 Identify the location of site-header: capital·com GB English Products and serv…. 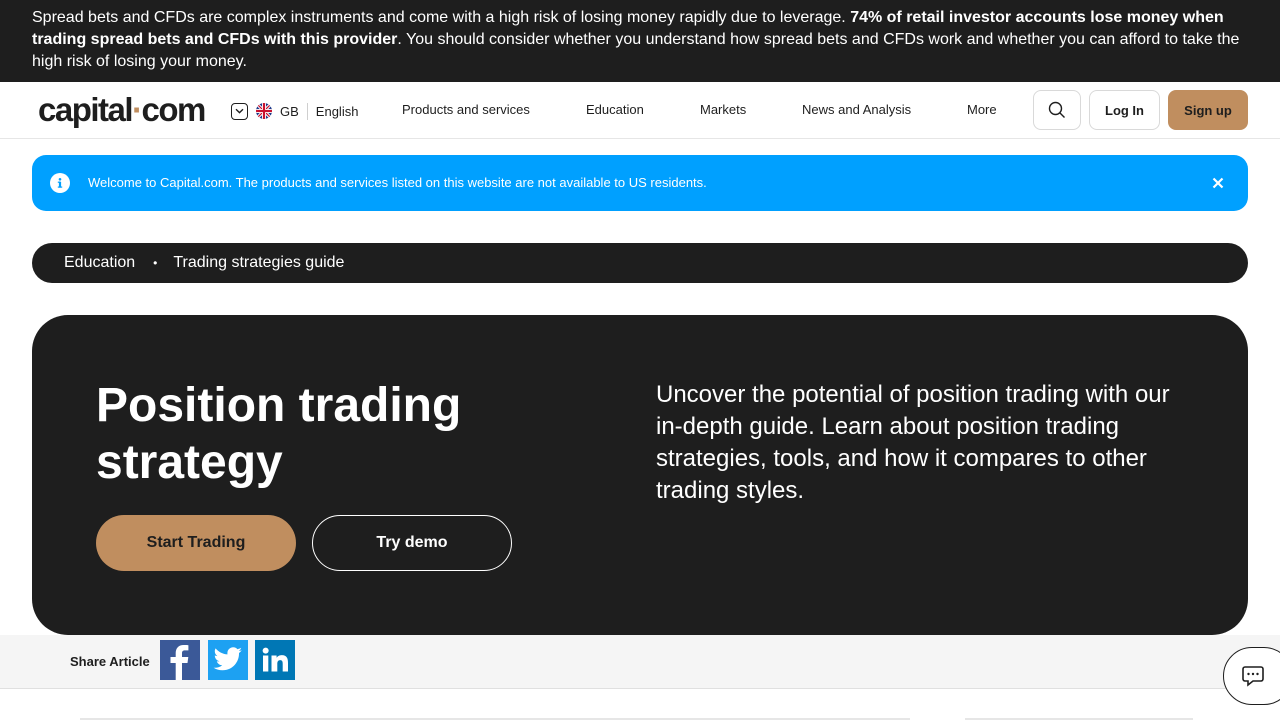
(640, 110).